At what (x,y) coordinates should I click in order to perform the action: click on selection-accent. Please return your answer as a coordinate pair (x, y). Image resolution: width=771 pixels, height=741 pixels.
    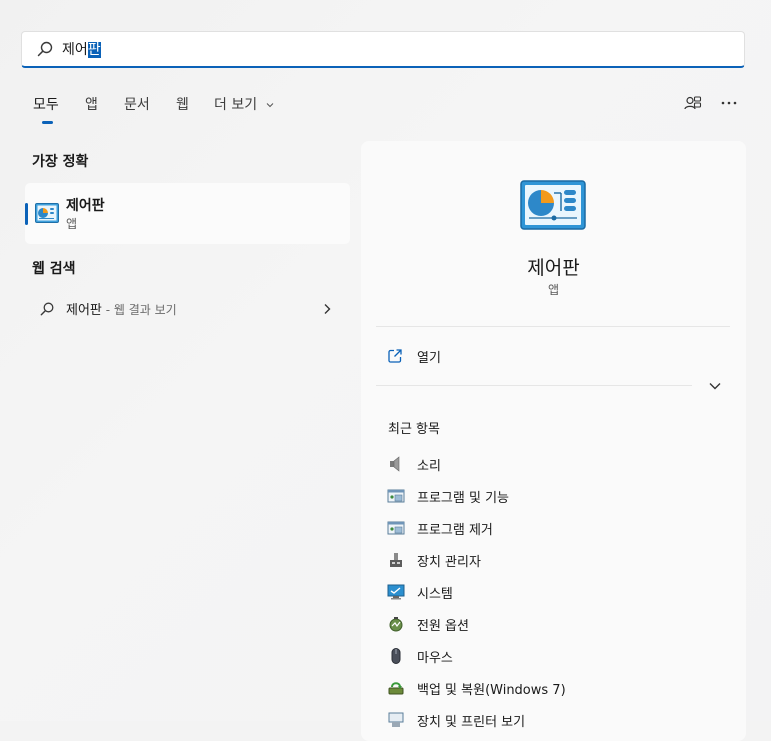
    Looking at the image, I should click on (26, 214).